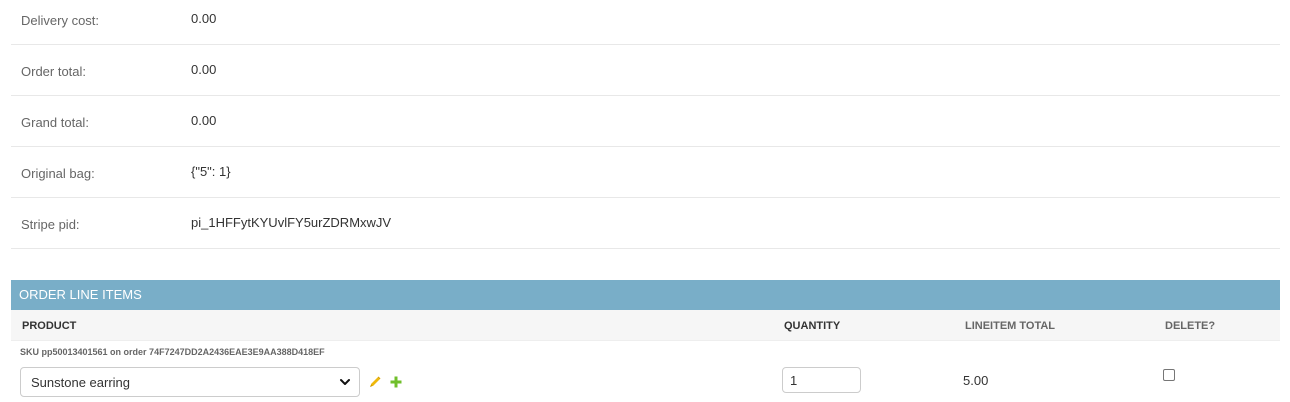 The width and height of the screenshot is (1290, 402). What do you see at coordinates (54, 71) in the screenshot?
I see `field-label: Order total:` at bounding box center [54, 71].